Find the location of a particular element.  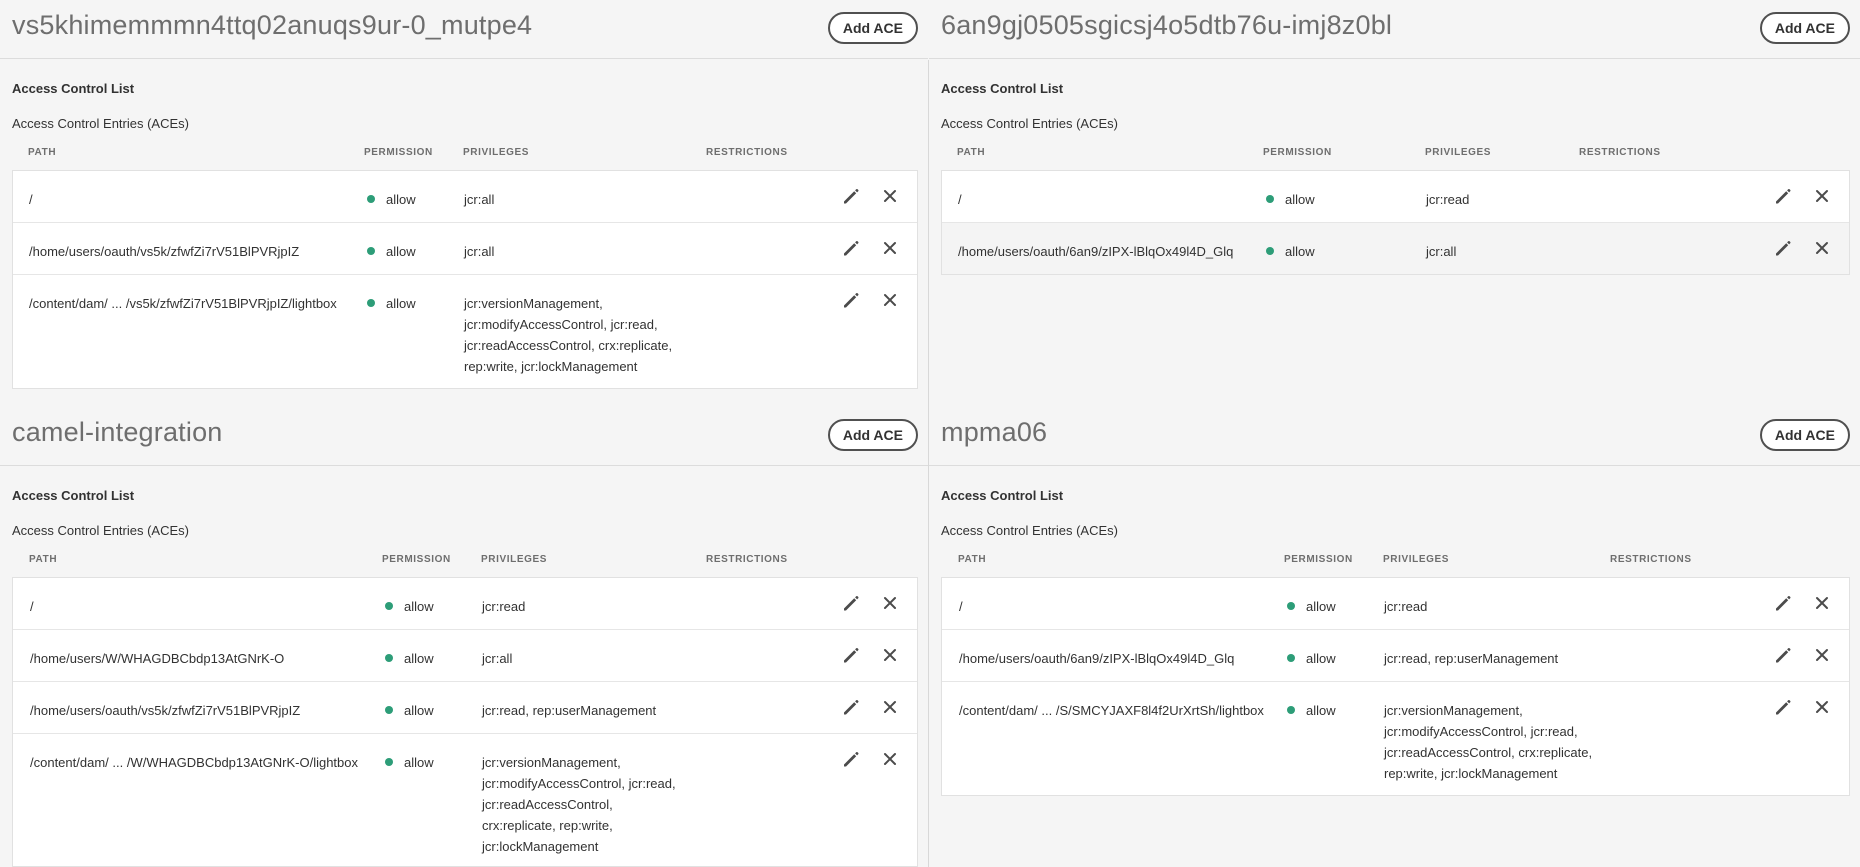

privilege-line: jcr:readAccessControl, crx:replicate, is located at coordinates (568, 345).